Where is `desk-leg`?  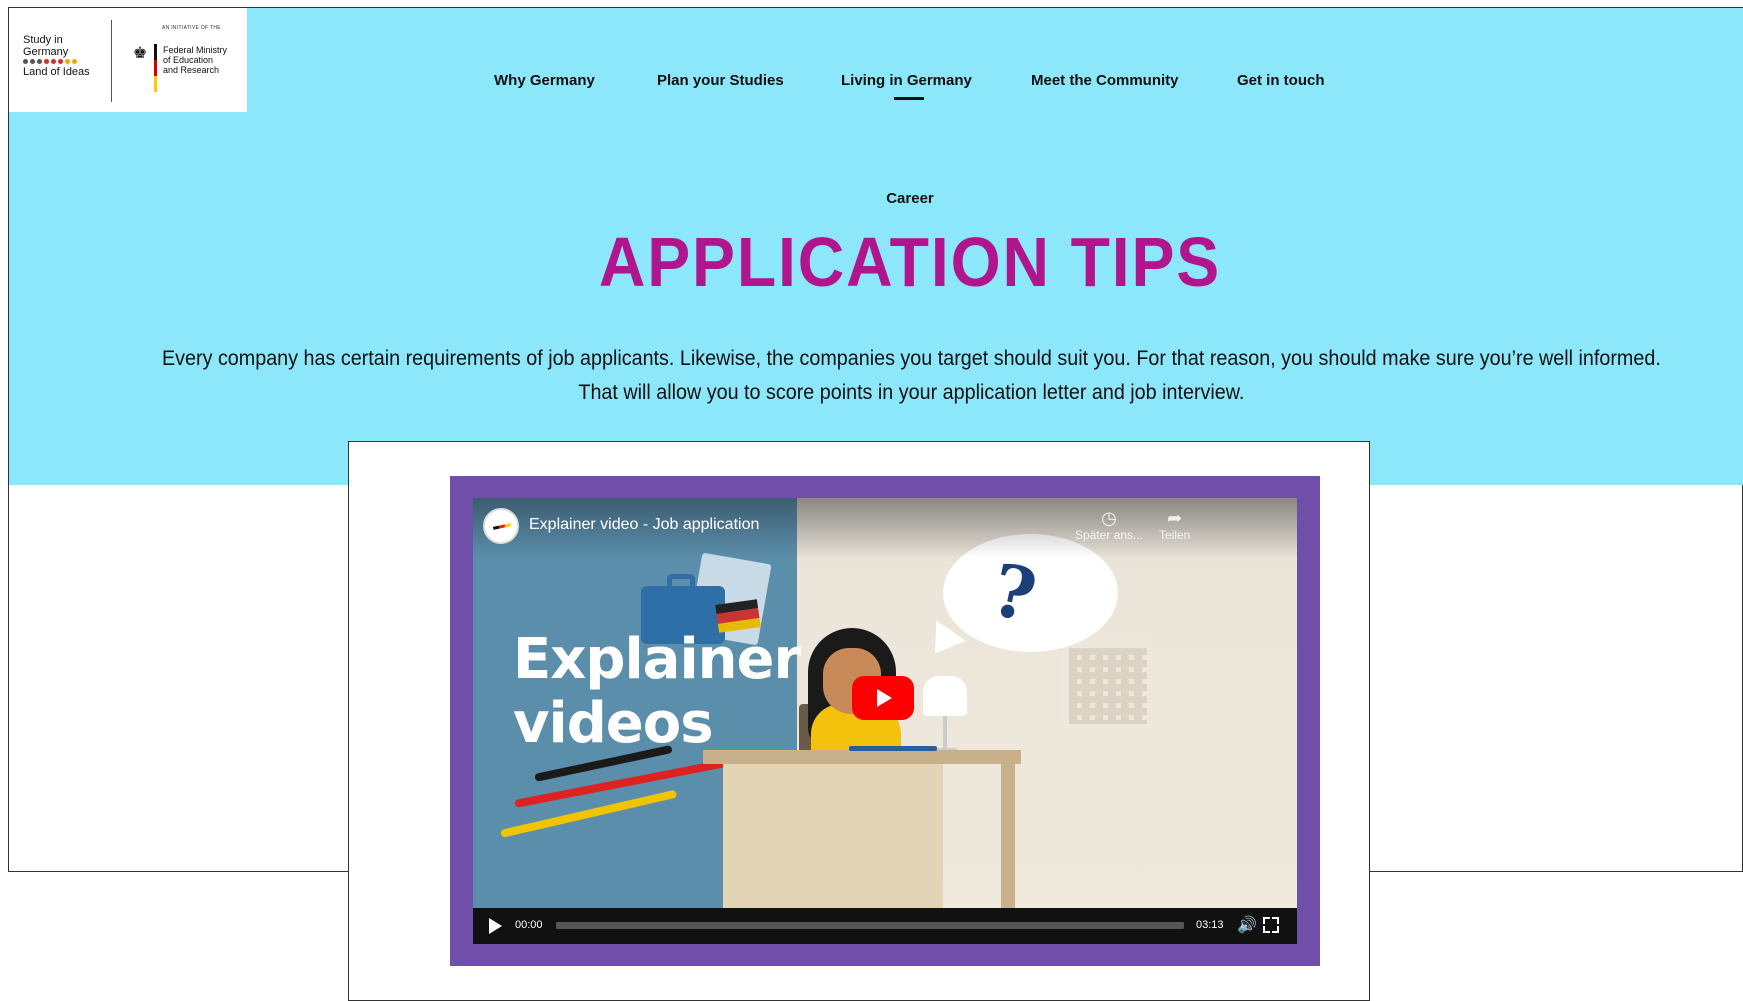 desk-leg is located at coordinates (1008, 836).